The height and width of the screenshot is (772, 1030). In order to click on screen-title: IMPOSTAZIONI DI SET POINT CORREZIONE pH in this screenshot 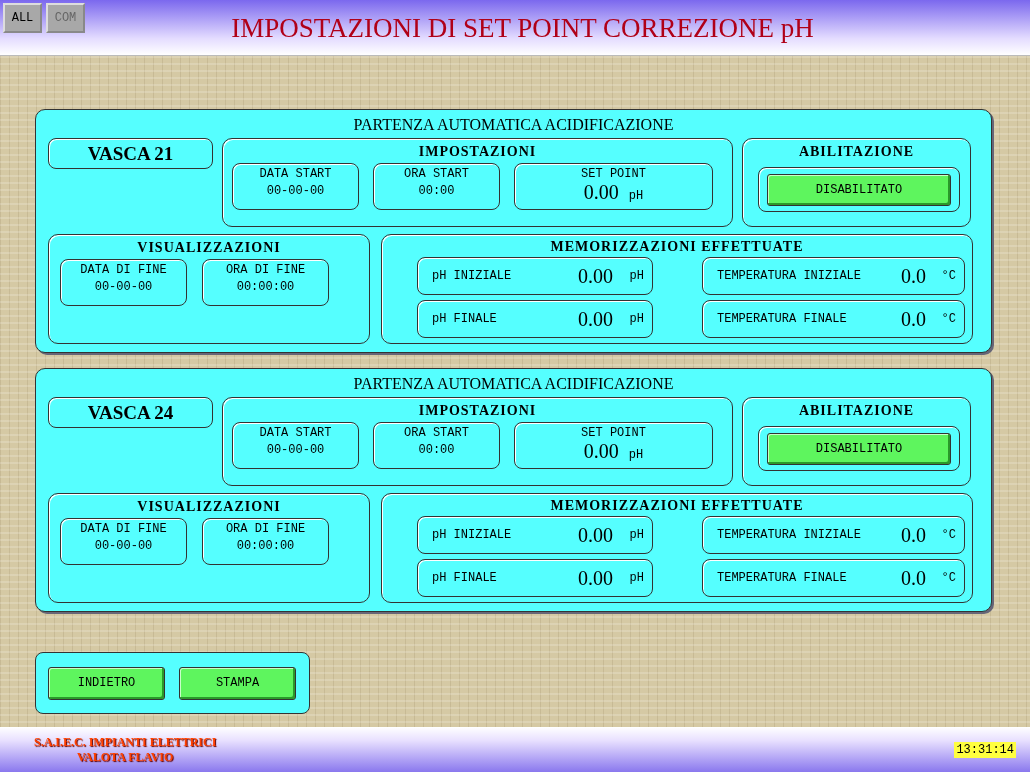, I will do `click(522, 28)`.